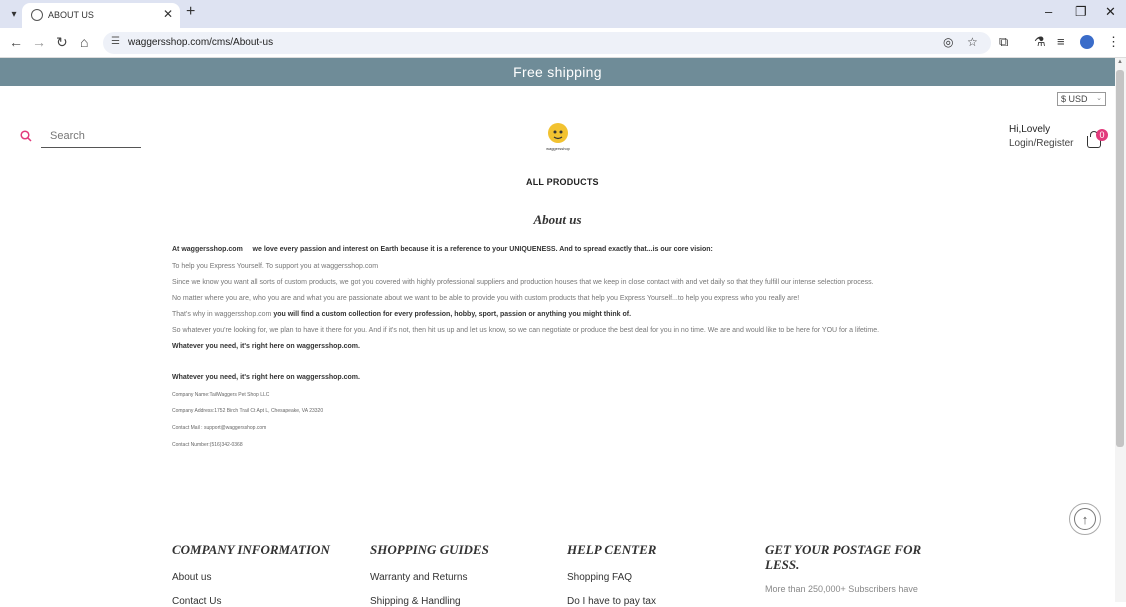 The height and width of the screenshot is (607, 1126). Describe the element at coordinates (1040, 42) in the screenshot. I see `flask-icon: ⚗` at that location.